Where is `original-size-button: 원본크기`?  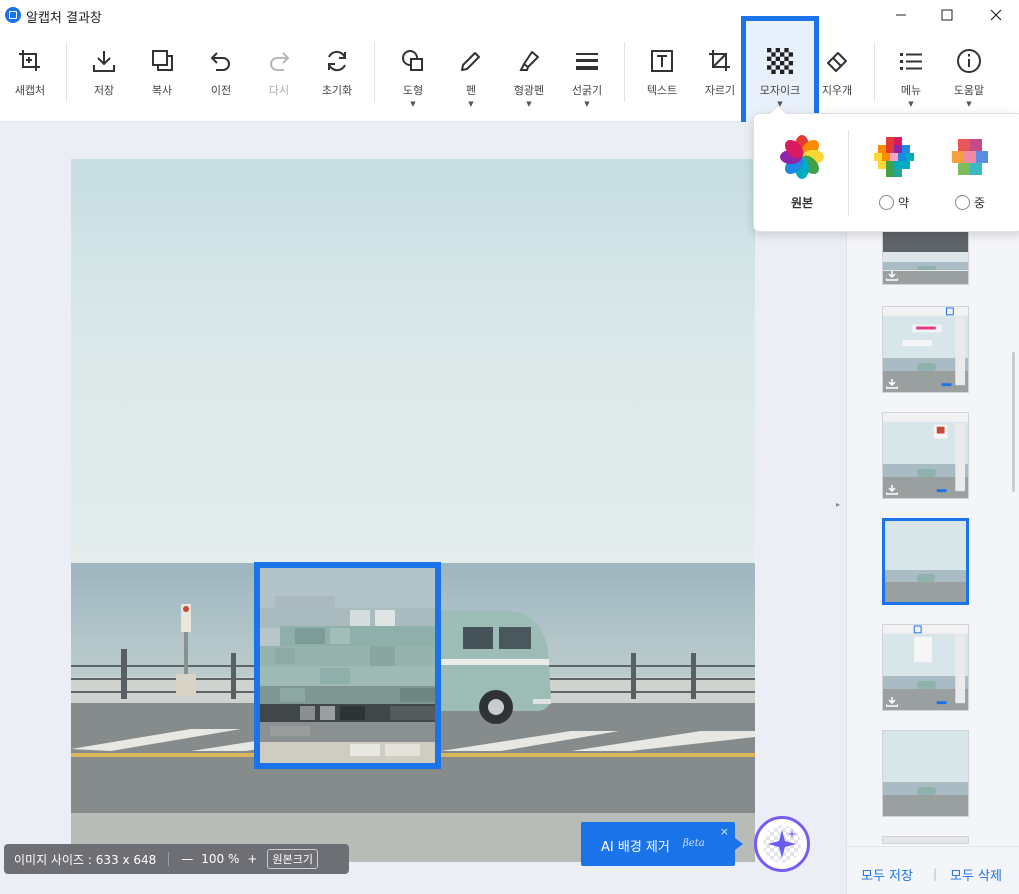
original-size-button: 원본크기 is located at coordinates (292, 859).